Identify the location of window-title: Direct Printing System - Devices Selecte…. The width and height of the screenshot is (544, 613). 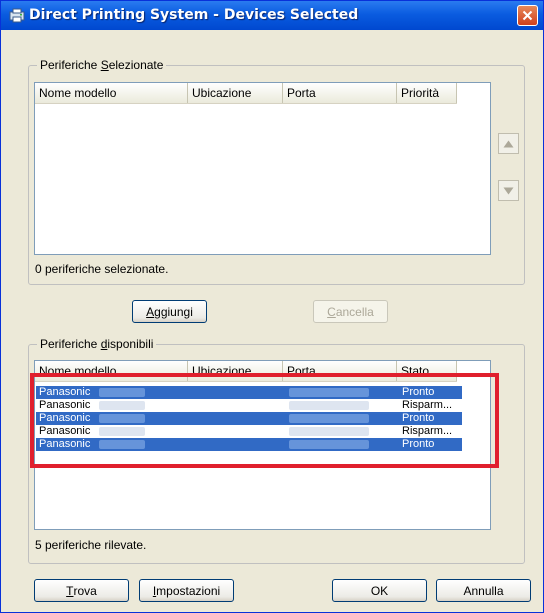
(194, 15).